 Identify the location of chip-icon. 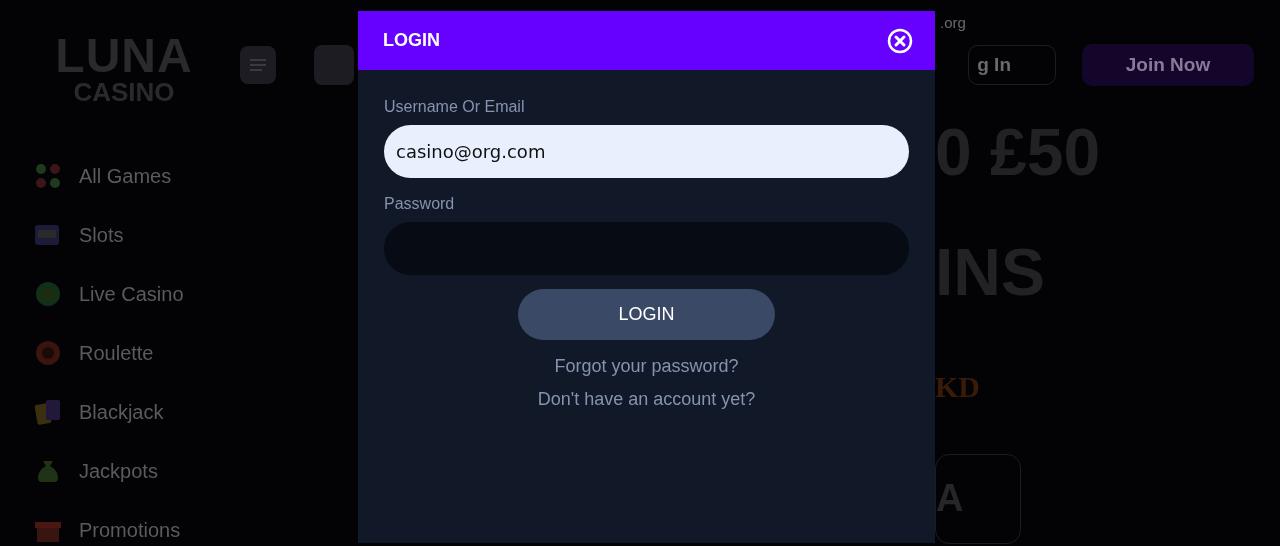
(48, 294).